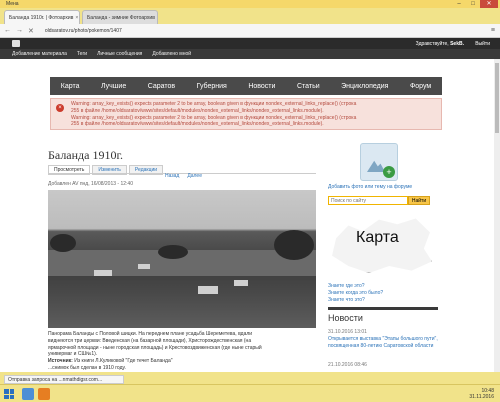  Describe the element at coordinates (87, 367) in the screenshot. I see `caption-line: ...снимок был сделан в 1910 году.` at that location.